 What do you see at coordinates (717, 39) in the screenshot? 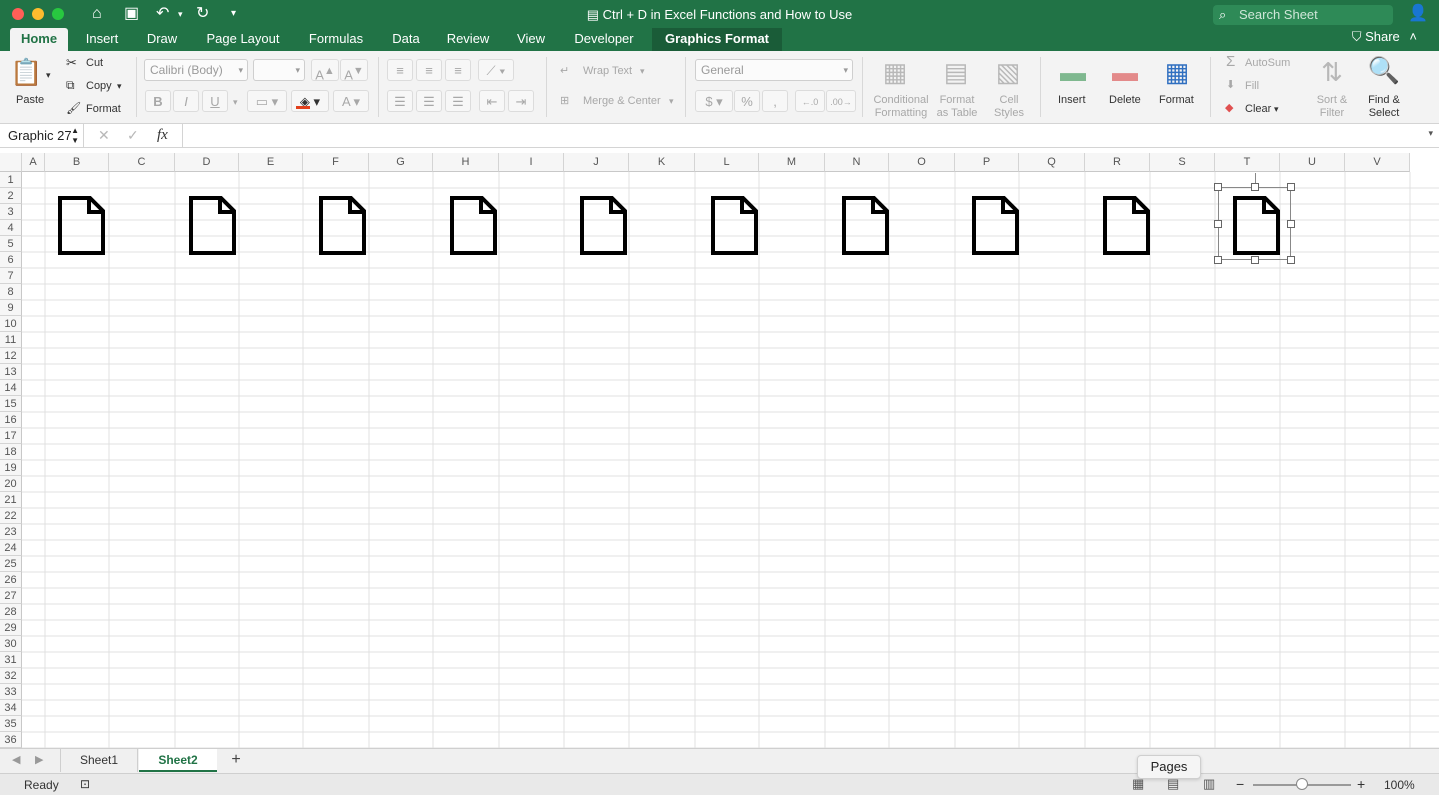
I see `tab-graphics-format: Graphics Format` at bounding box center [717, 39].